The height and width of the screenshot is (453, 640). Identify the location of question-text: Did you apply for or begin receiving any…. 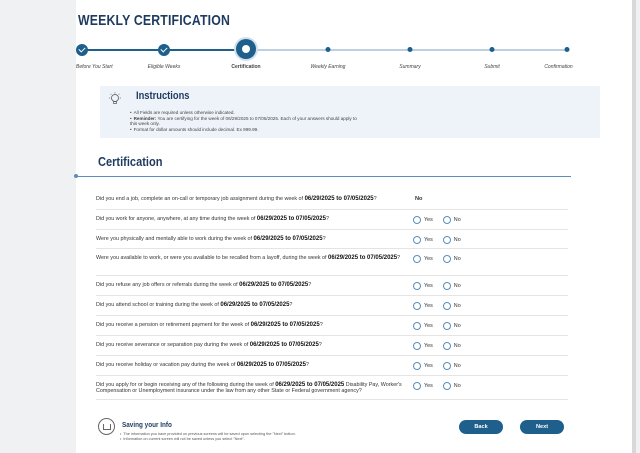
(249, 388).